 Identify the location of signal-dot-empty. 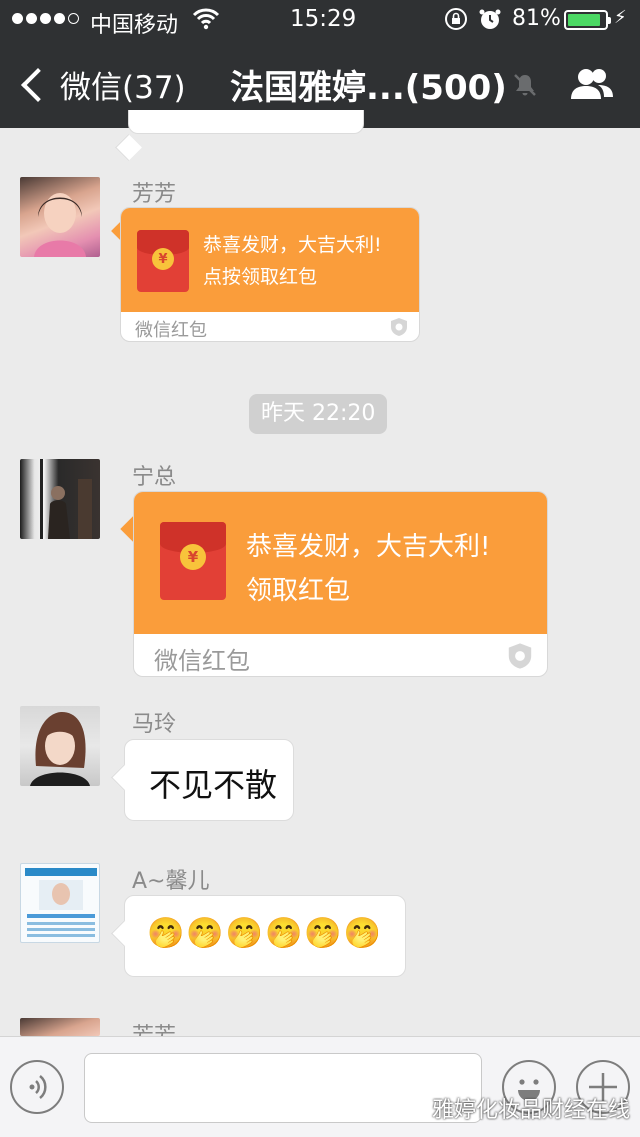
(73, 18).